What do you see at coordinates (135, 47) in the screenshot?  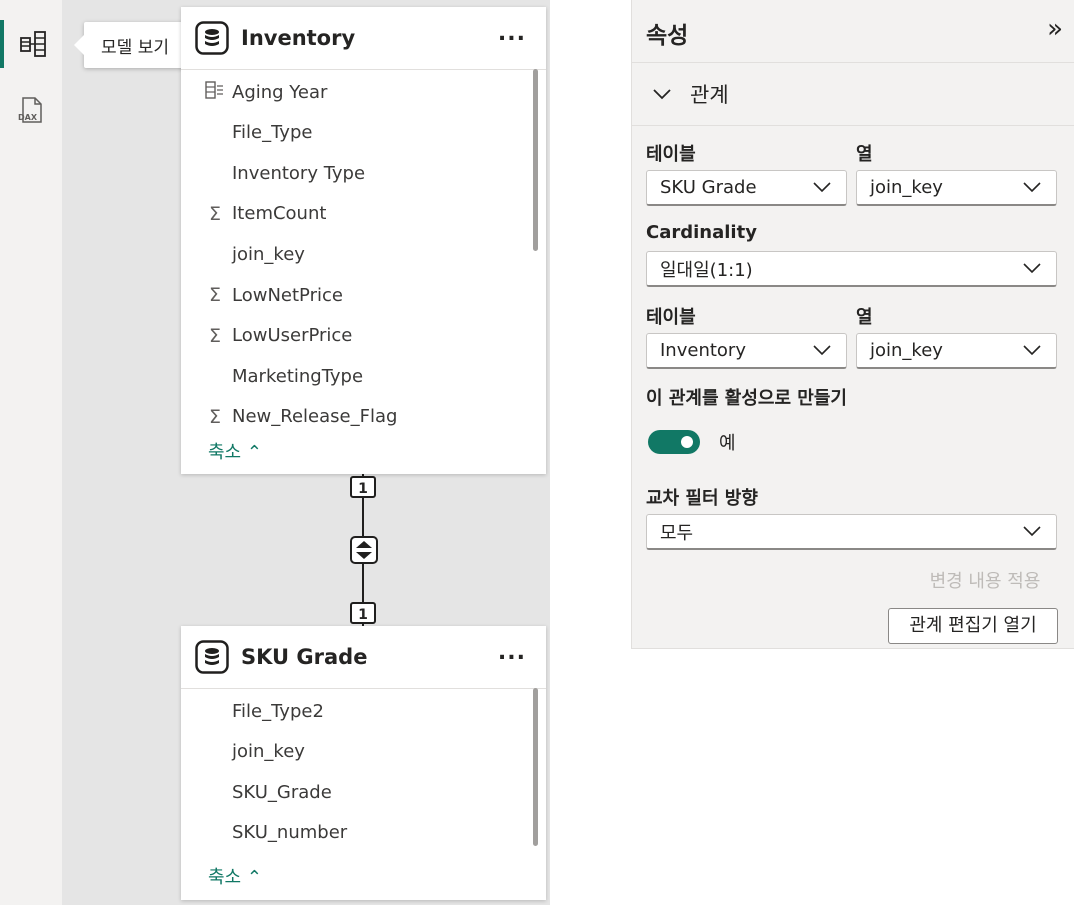 I see `tooltip-text: 모델 보기` at bounding box center [135, 47].